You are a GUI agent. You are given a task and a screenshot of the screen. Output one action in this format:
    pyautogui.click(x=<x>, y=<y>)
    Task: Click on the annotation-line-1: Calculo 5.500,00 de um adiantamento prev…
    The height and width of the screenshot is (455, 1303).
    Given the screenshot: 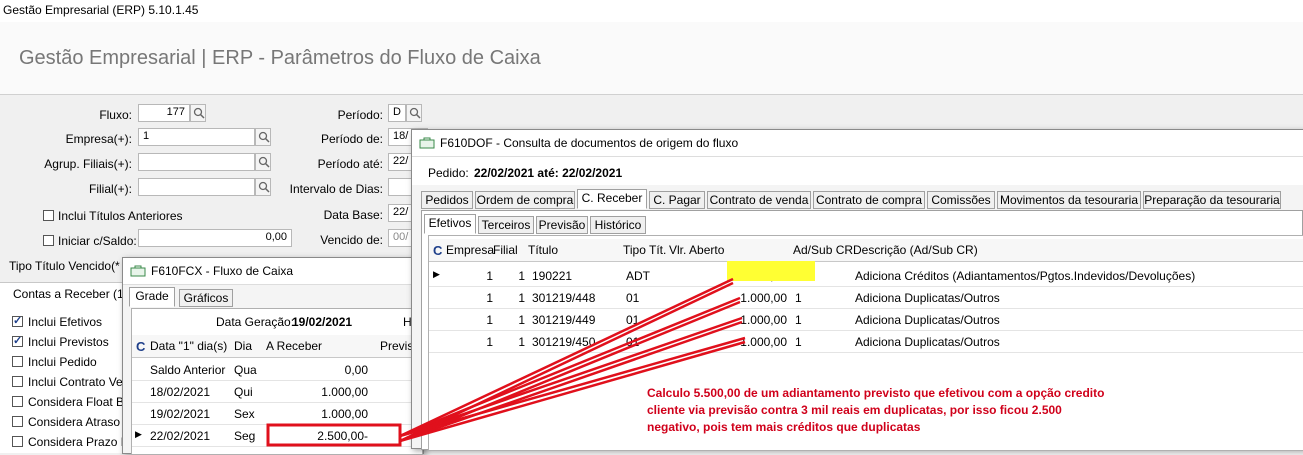 What is the action you would take?
    pyautogui.click(x=876, y=393)
    